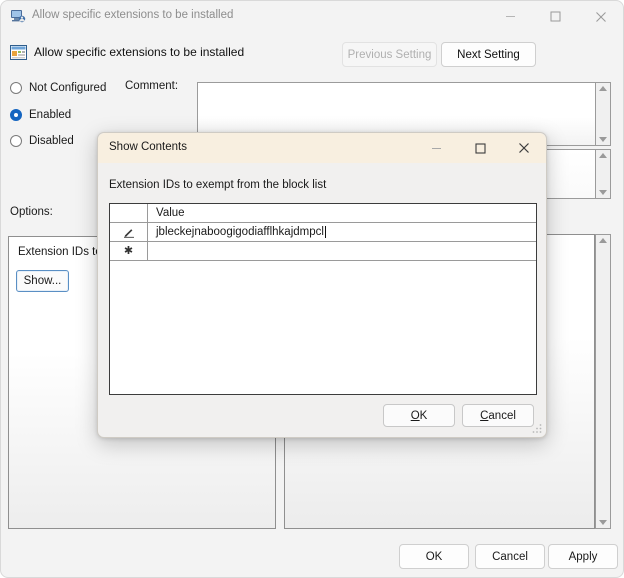 The width and height of the screenshot is (624, 578). I want to click on dialog-title: Show Contents, so click(148, 147).